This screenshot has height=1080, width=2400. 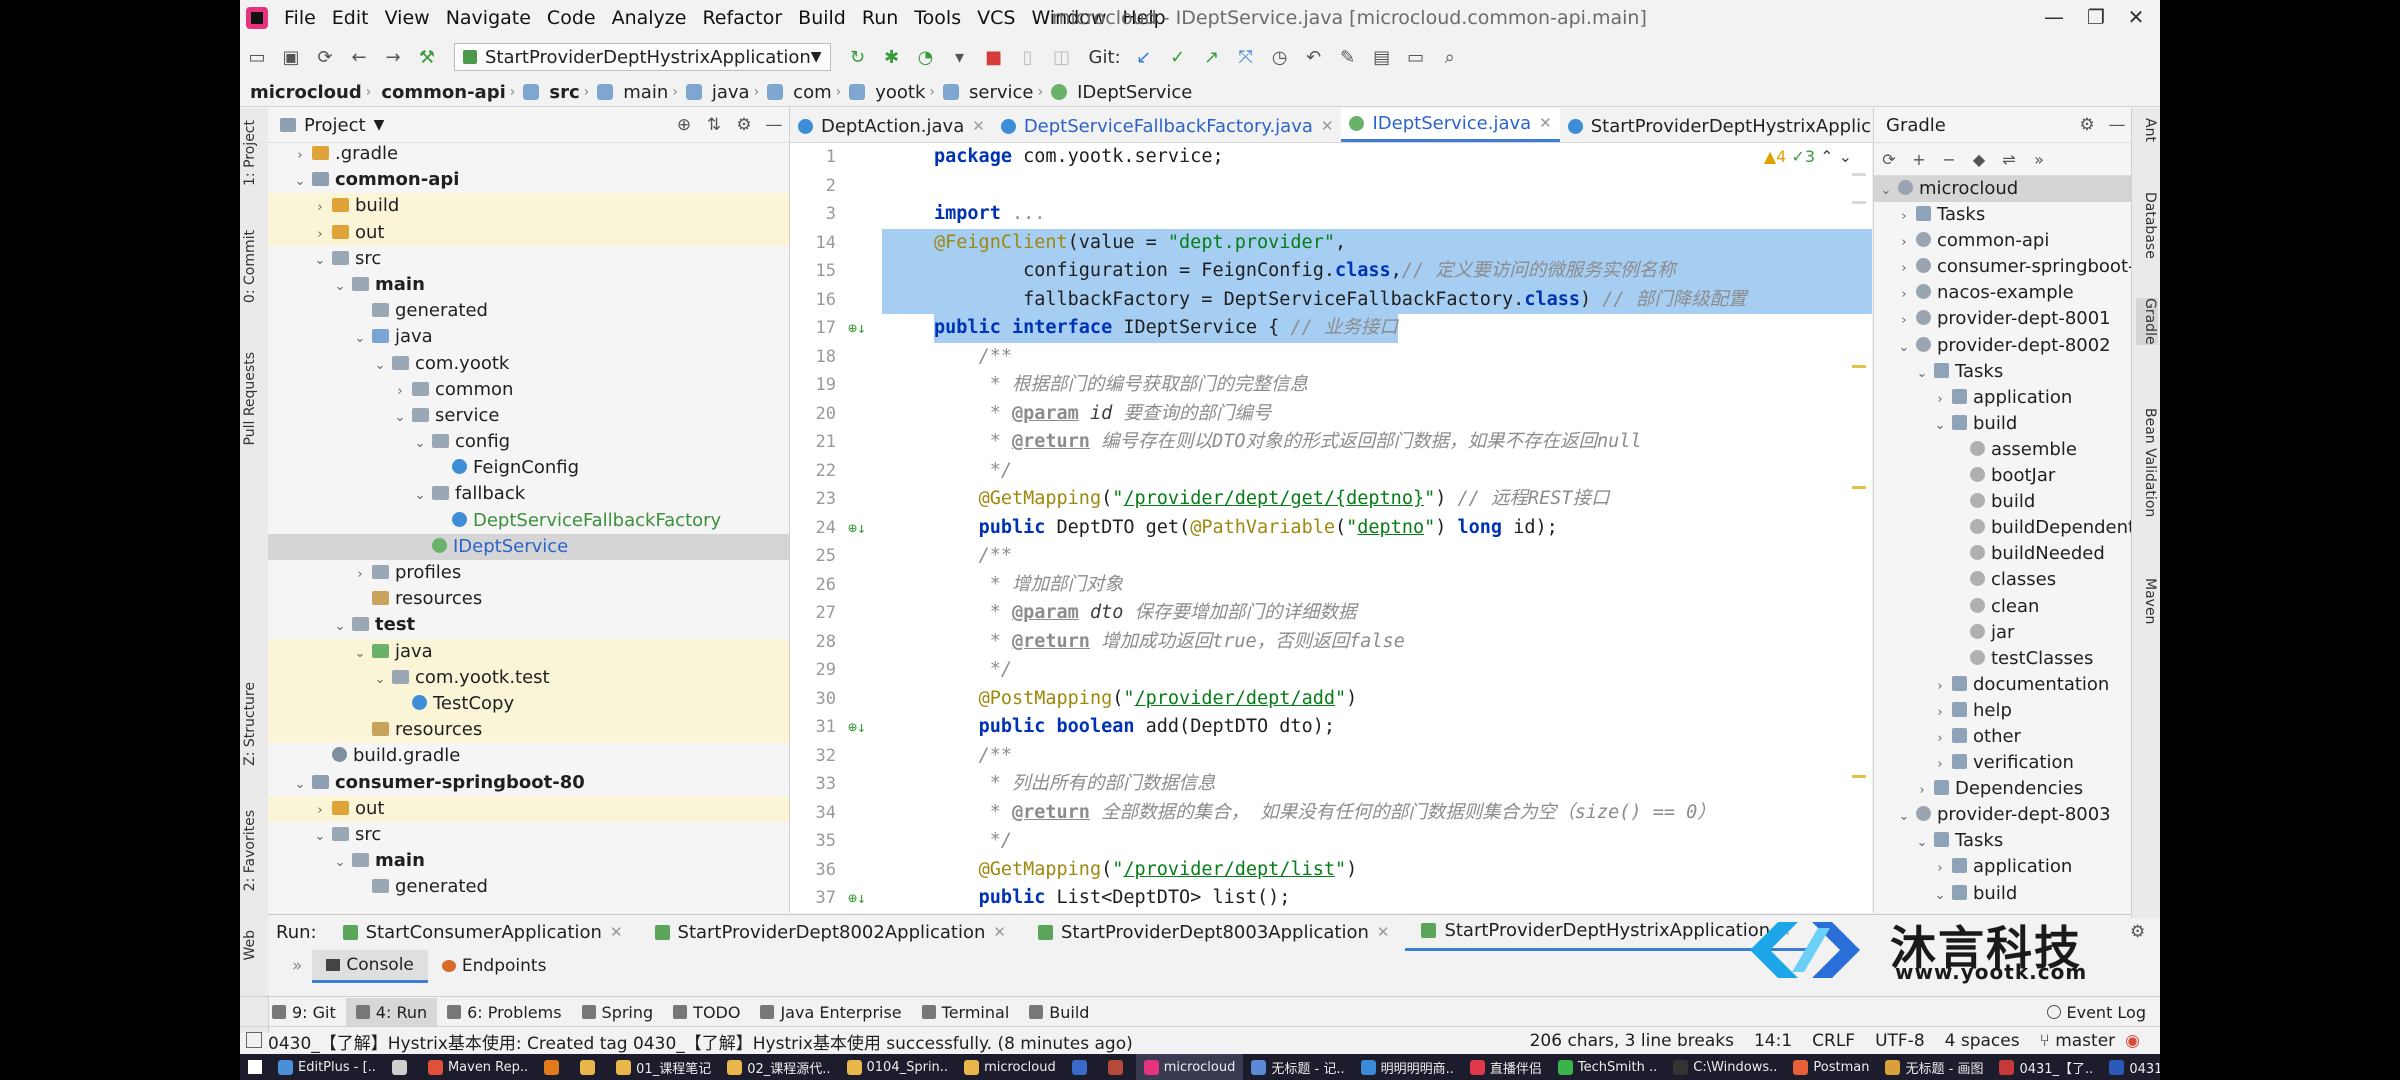 What do you see at coordinates (684, 125) in the screenshot?
I see `locate-icon: ⊕` at bounding box center [684, 125].